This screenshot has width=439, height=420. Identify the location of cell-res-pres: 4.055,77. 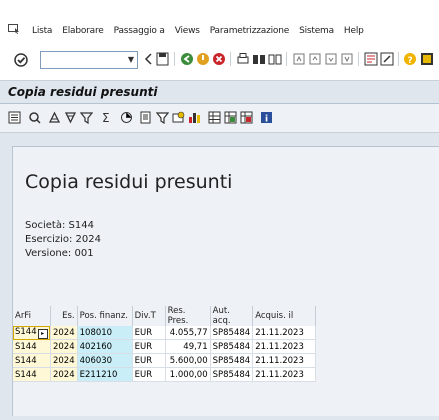
(188, 333).